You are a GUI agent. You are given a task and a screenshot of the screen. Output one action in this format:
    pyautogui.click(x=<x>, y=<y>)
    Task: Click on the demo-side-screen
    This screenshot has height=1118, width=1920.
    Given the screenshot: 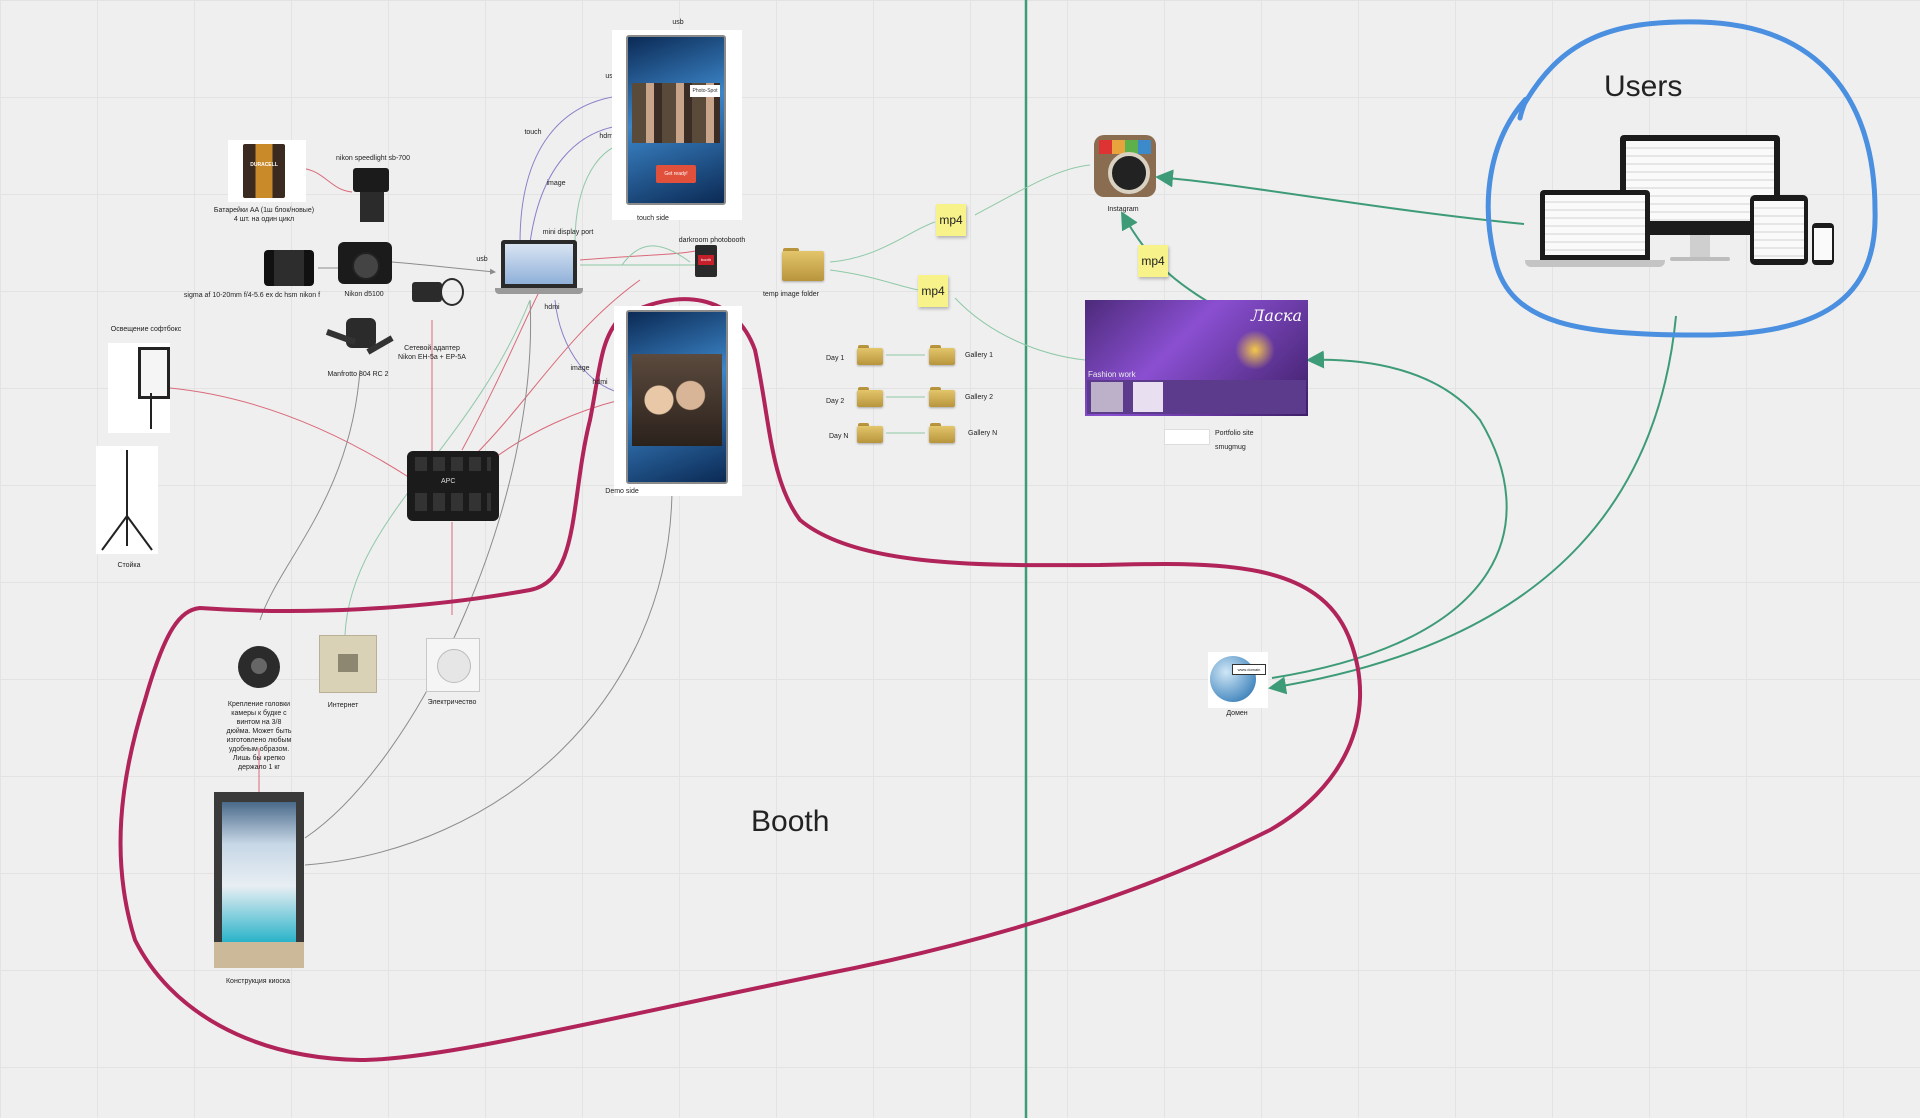 What is the action you would take?
    pyautogui.click(x=677, y=397)
    